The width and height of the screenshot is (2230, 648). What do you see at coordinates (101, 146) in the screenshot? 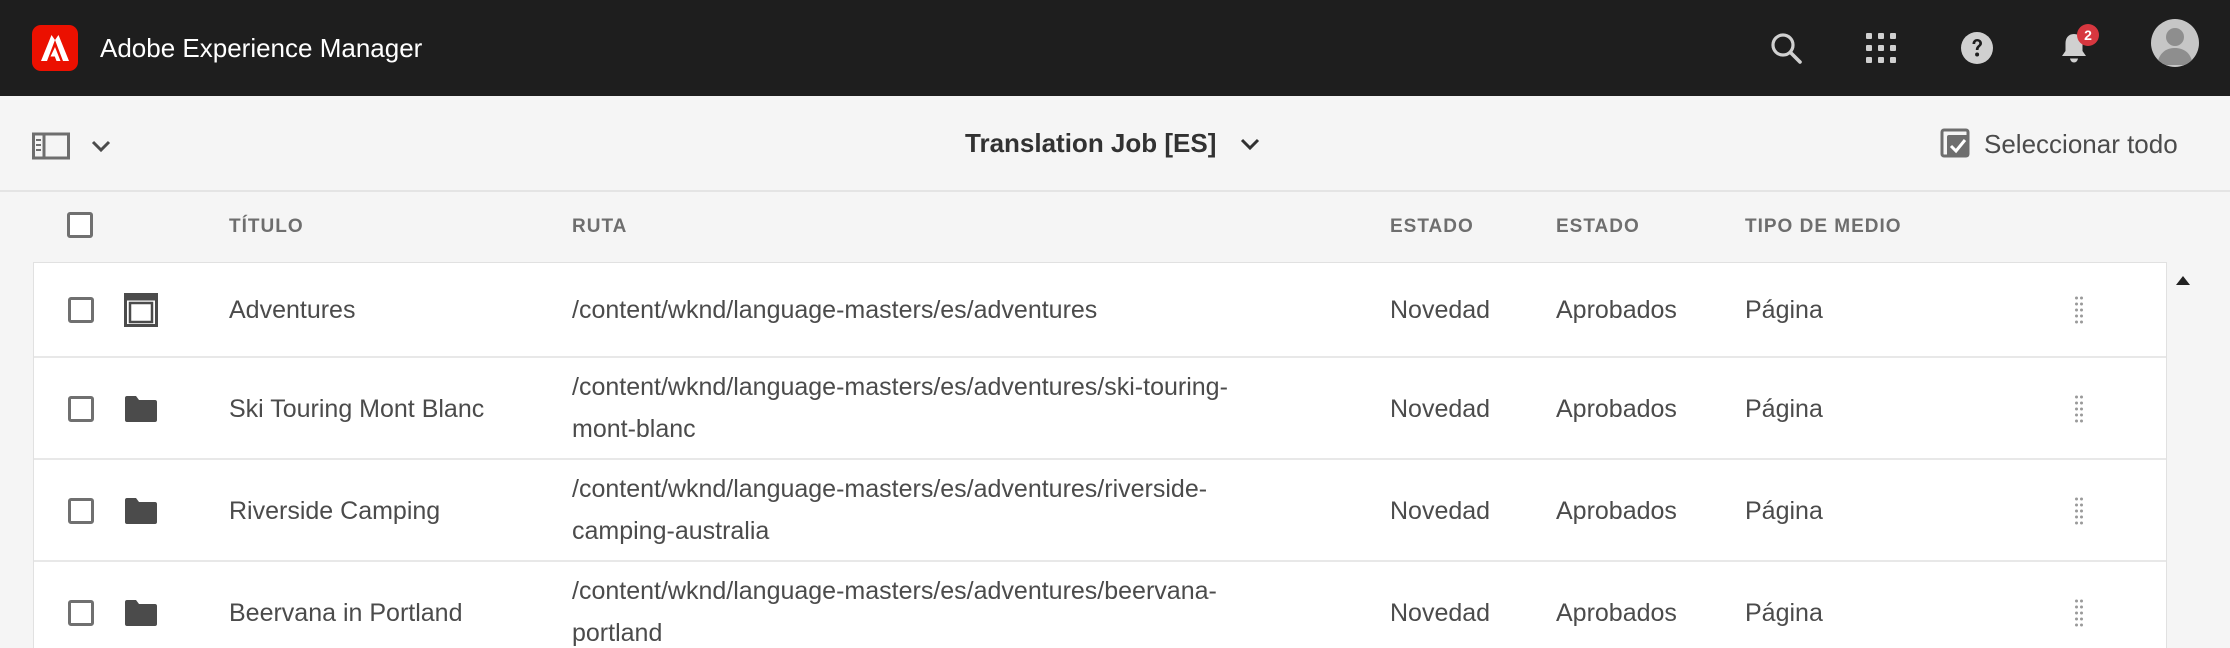
I see `chevron-down-icon` at bounding box center [101, 146].